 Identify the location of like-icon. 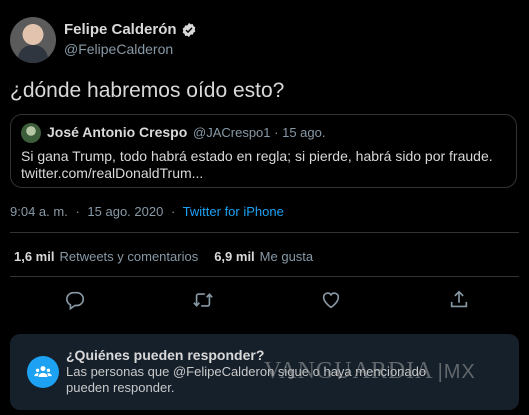
(331, 300).